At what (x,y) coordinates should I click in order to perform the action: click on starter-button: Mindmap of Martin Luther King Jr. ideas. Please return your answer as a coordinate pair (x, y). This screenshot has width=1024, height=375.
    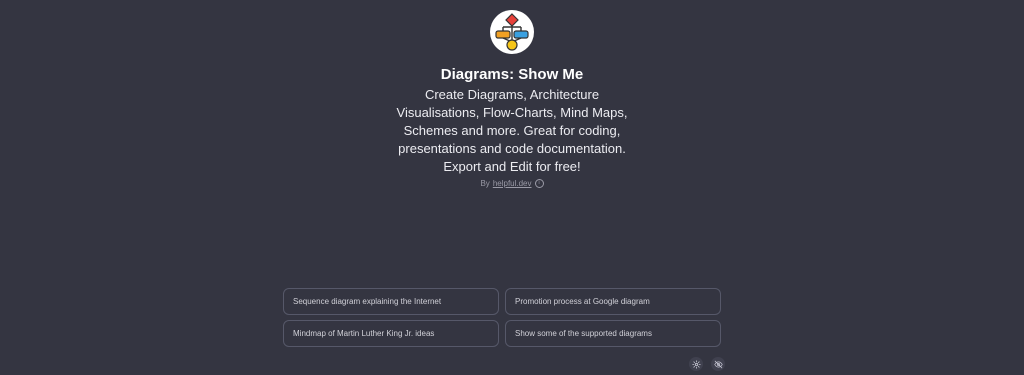
    Looking at the image, I should click on (391, 333).